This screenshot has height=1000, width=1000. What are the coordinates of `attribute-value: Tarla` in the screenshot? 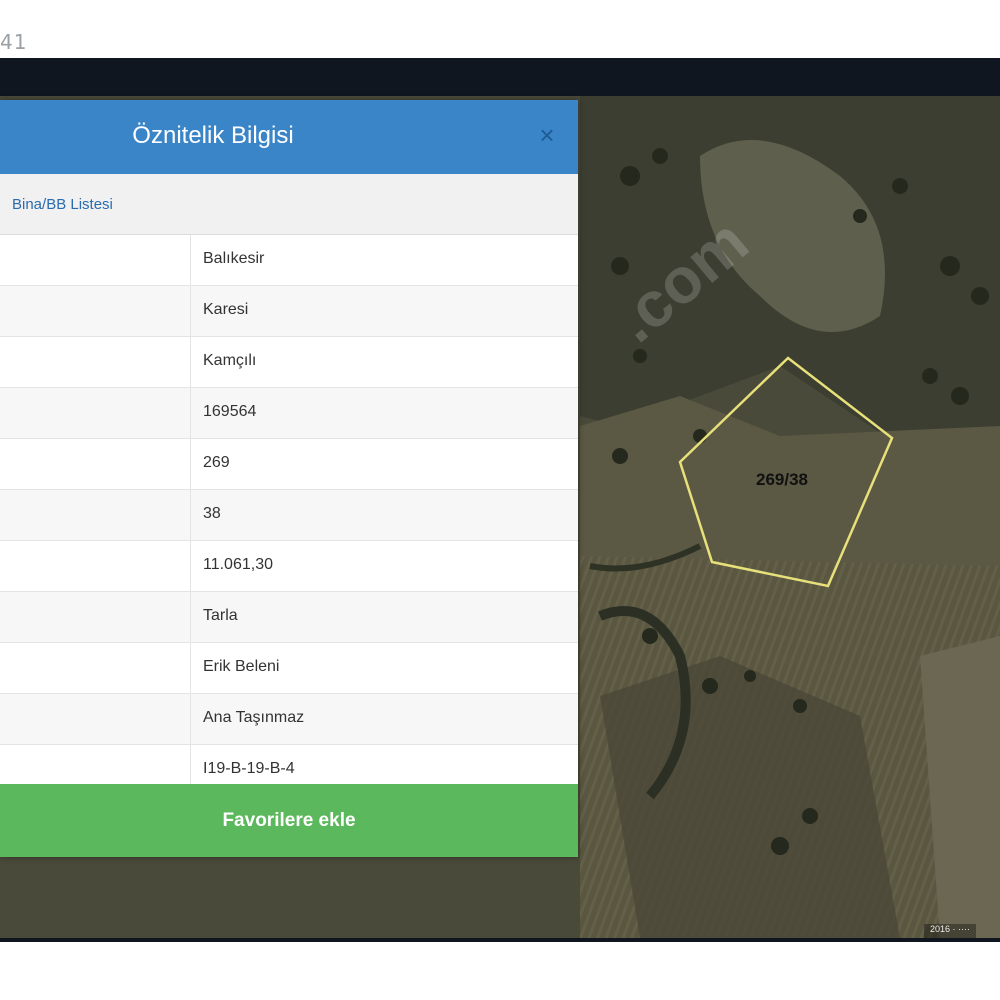 It's located at (220, 615).